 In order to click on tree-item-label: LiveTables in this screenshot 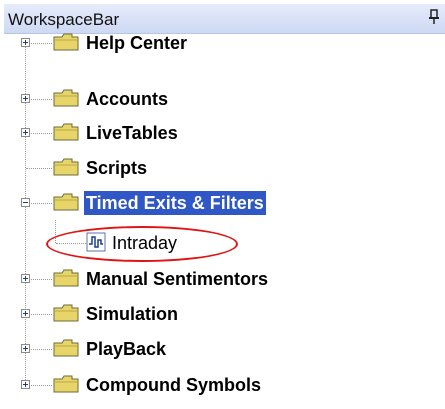, I will do `click(132, 133)`.